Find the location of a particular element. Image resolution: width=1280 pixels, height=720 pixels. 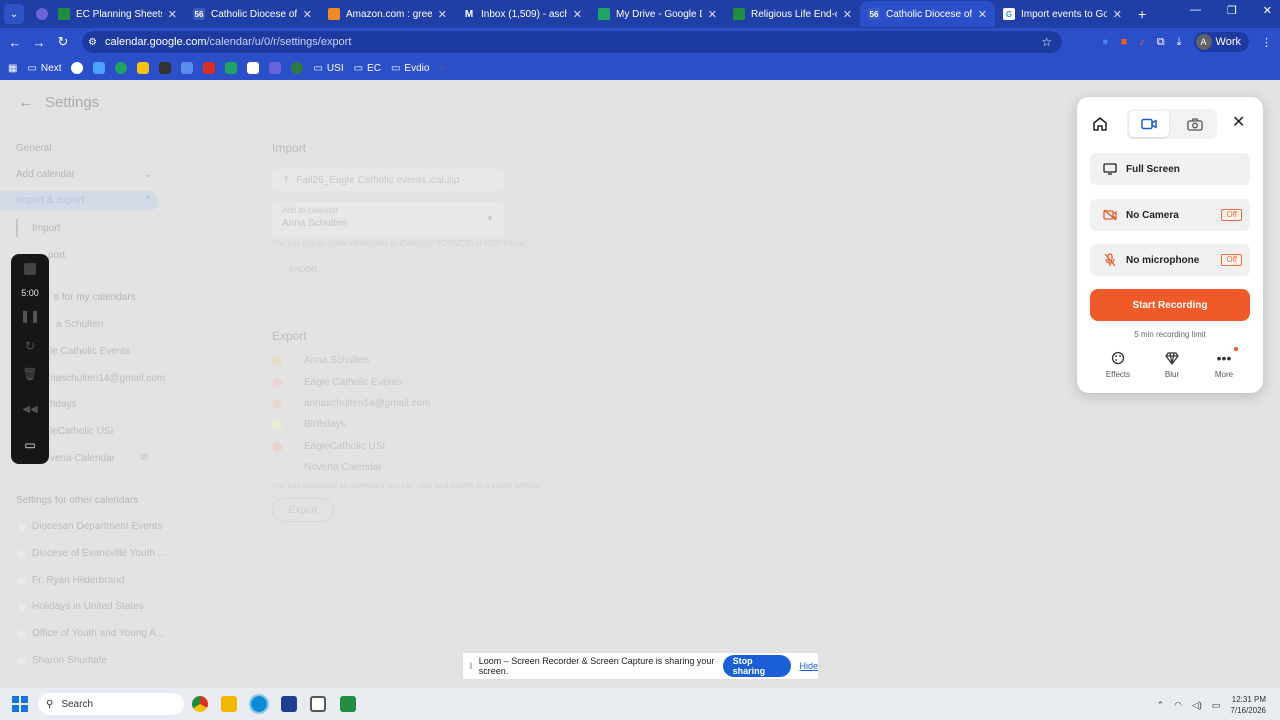

sidebar-calendar-item: vena Calendar is located at coordinates (82, 458).